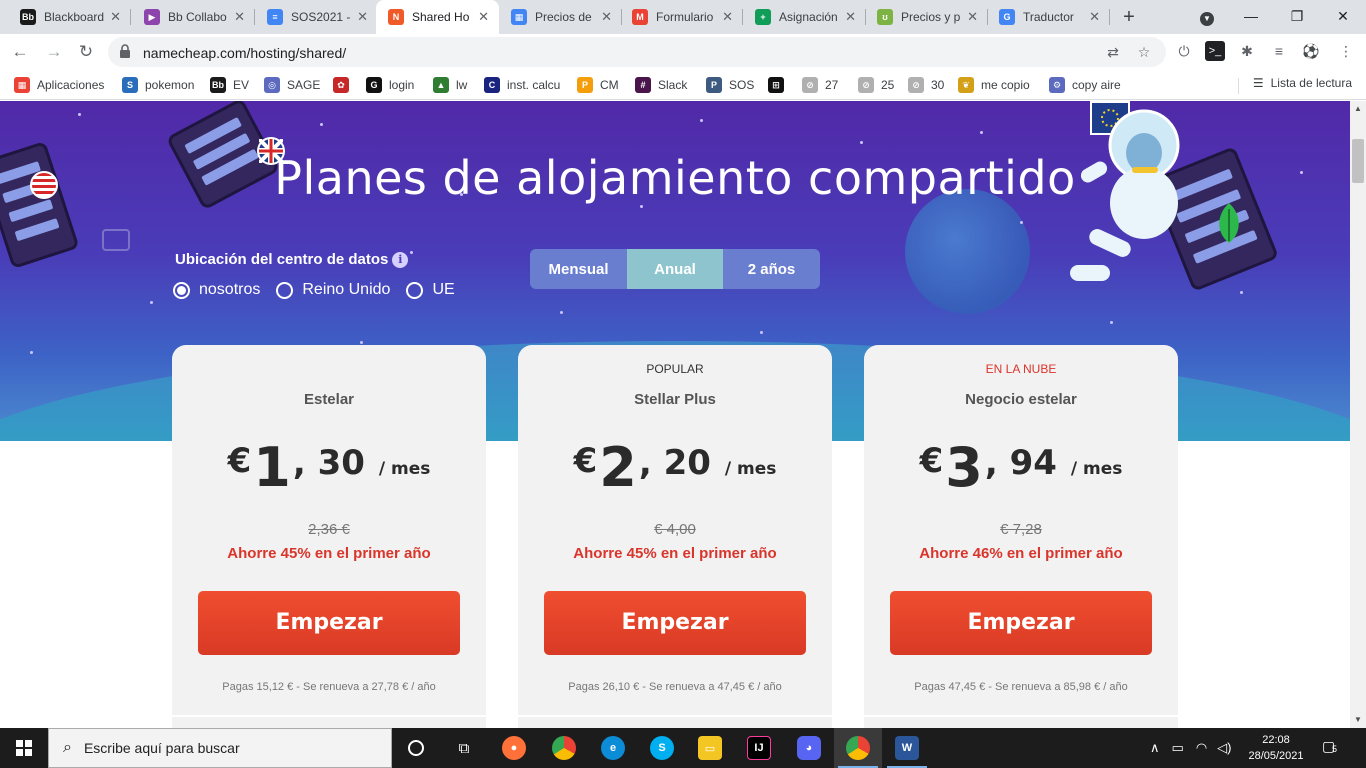  Describe the element at coordinates (804, 17) in the screenshot. I see `browser-tab: + Asignación ✕` at that location.